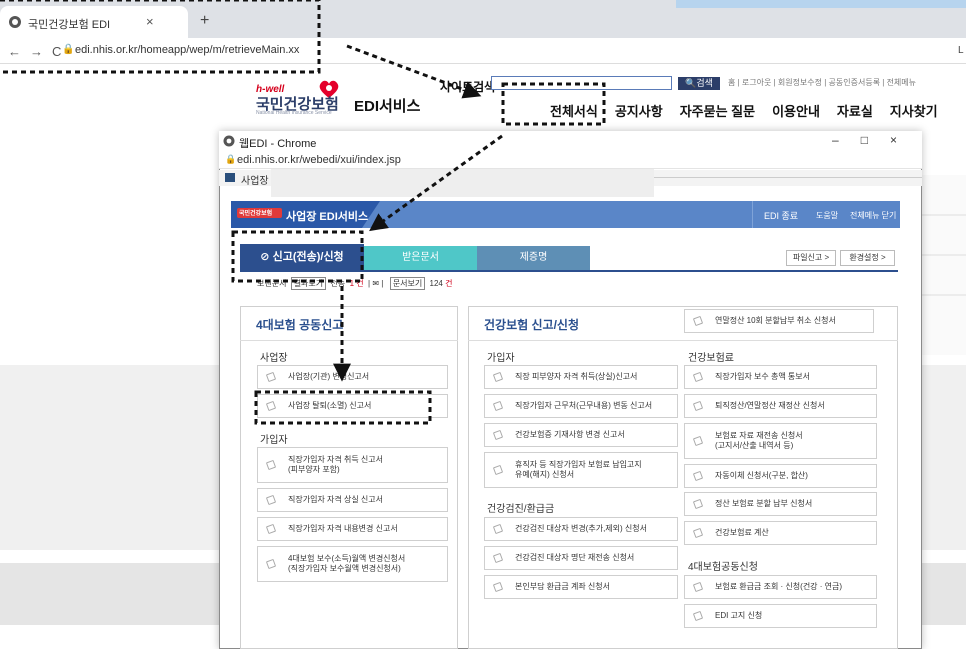 The image size is (966, 649). I want to click on arrow-url-to-forms, so click(414, 71).